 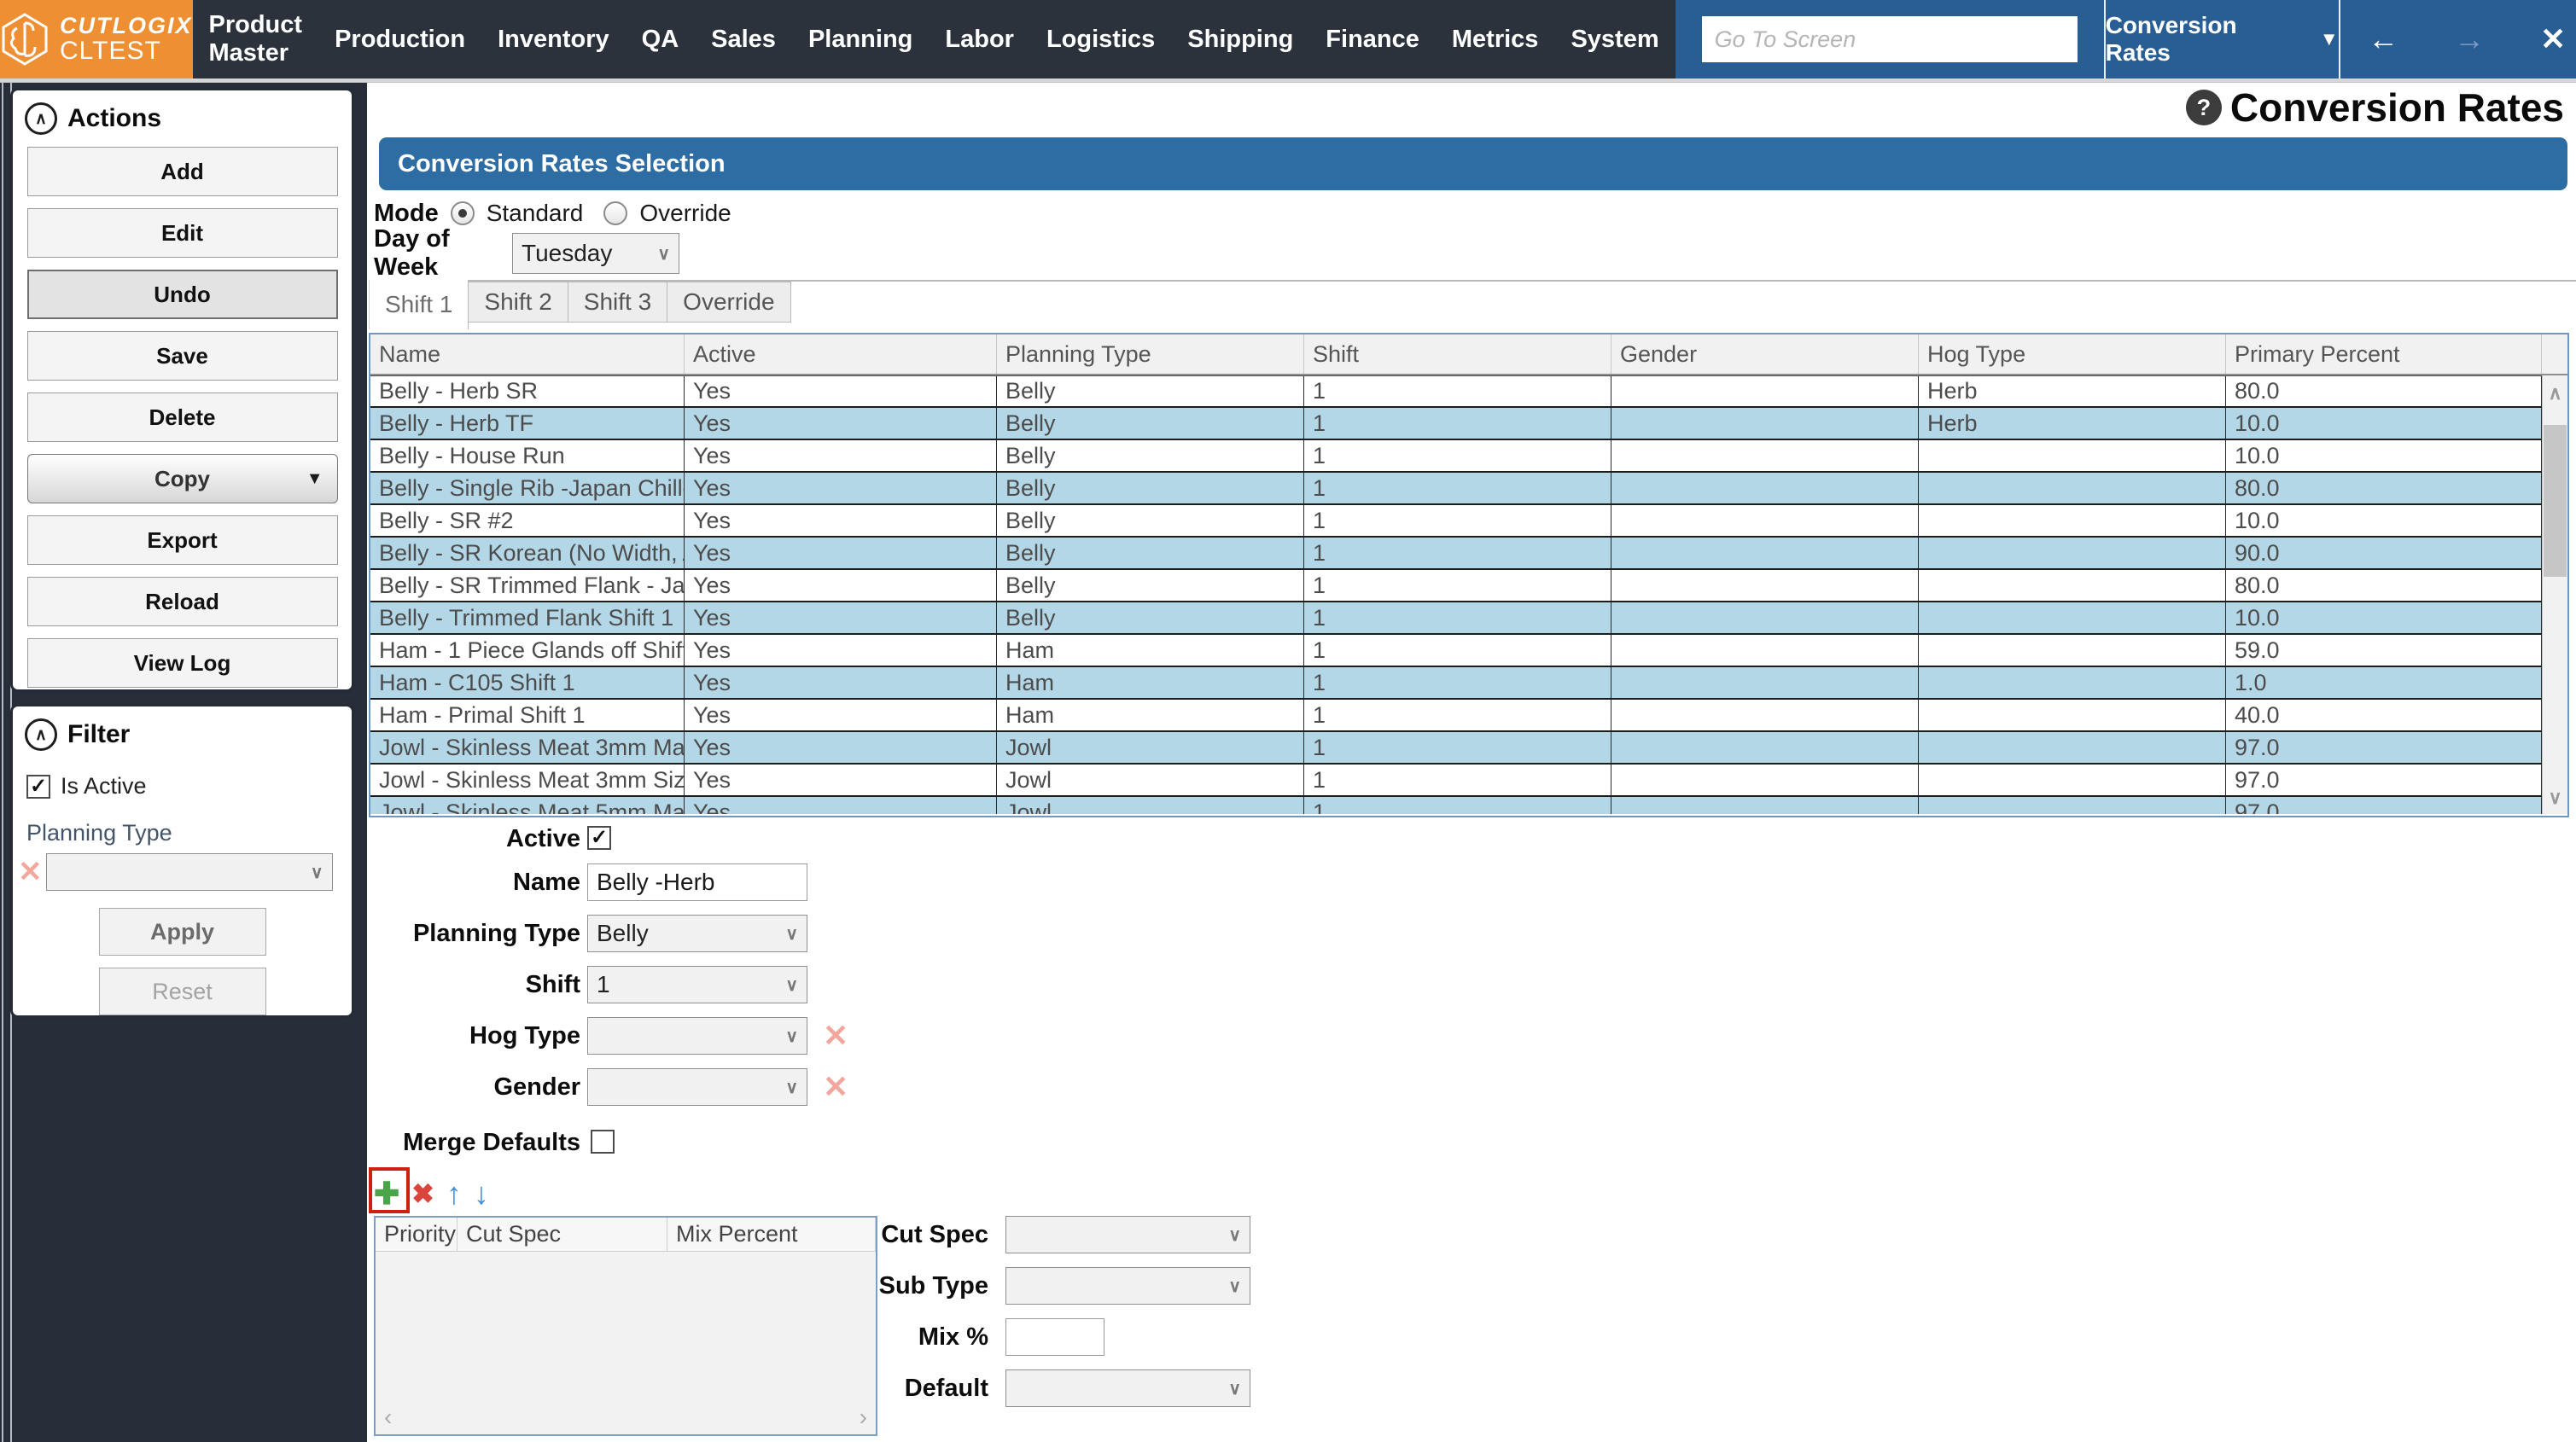 What do you see at coordinates (182, 663) in the screenshot?
I see `view-log-button: View Log` at bounding box center [182, 663].